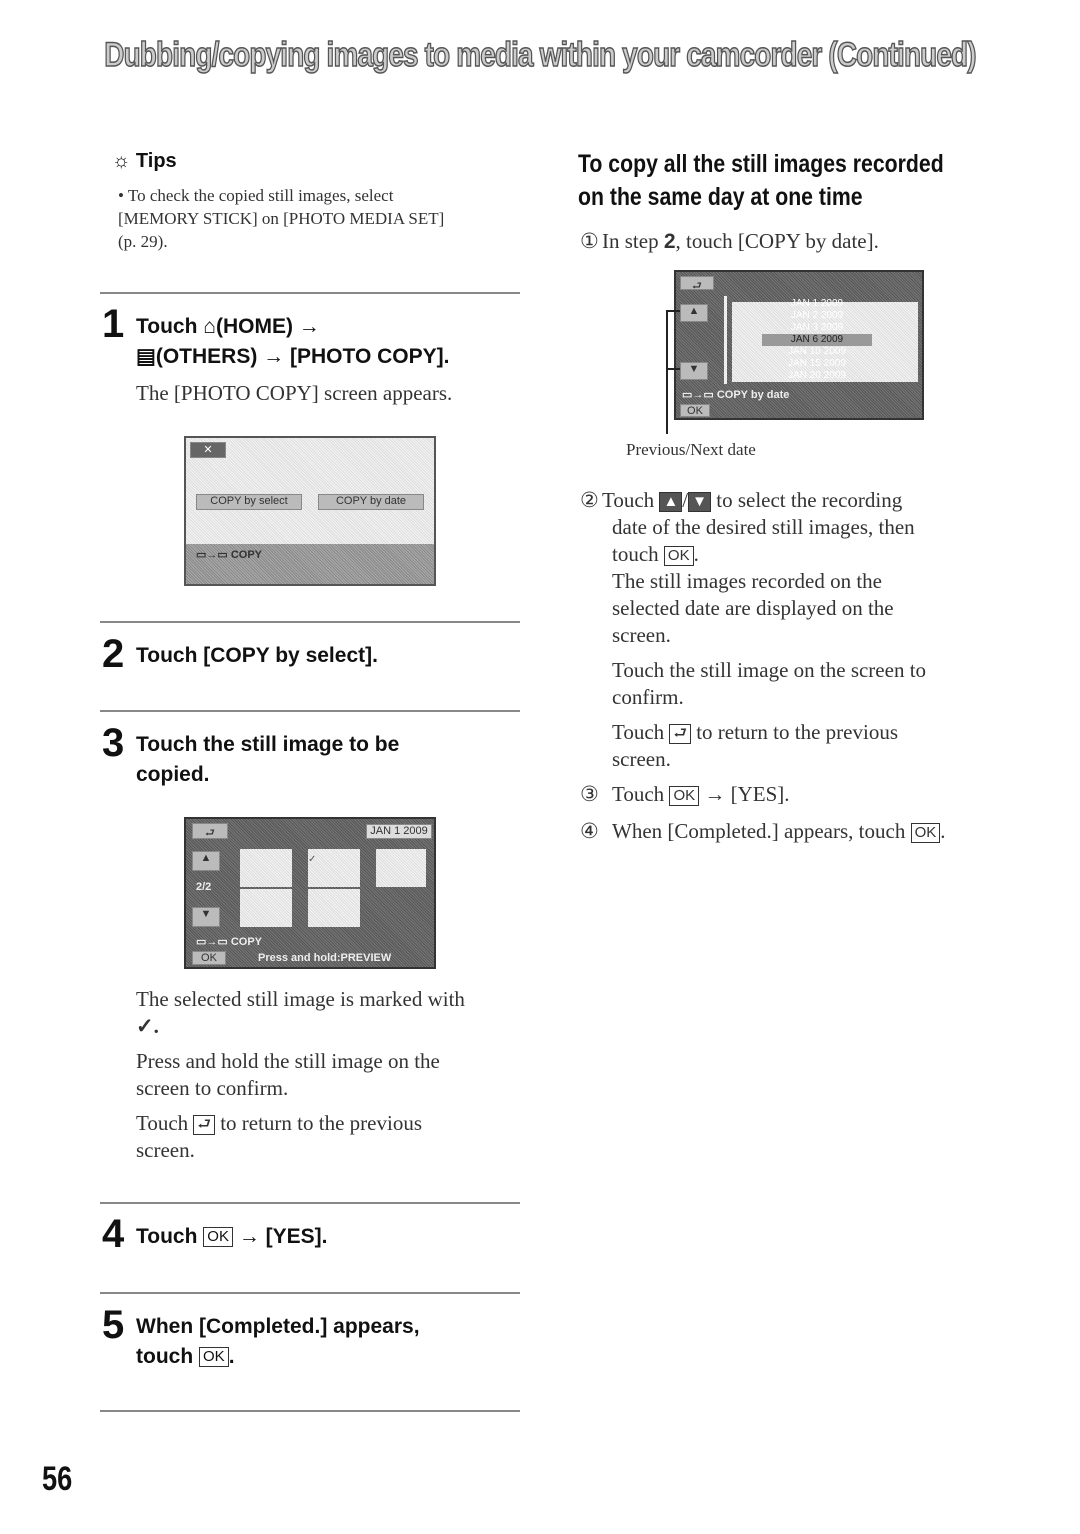  Describe the element at coordinates (729, 241) in the screenshot. I see `right-step-1: ① In step 2, touch [COPY by date].` at that location.